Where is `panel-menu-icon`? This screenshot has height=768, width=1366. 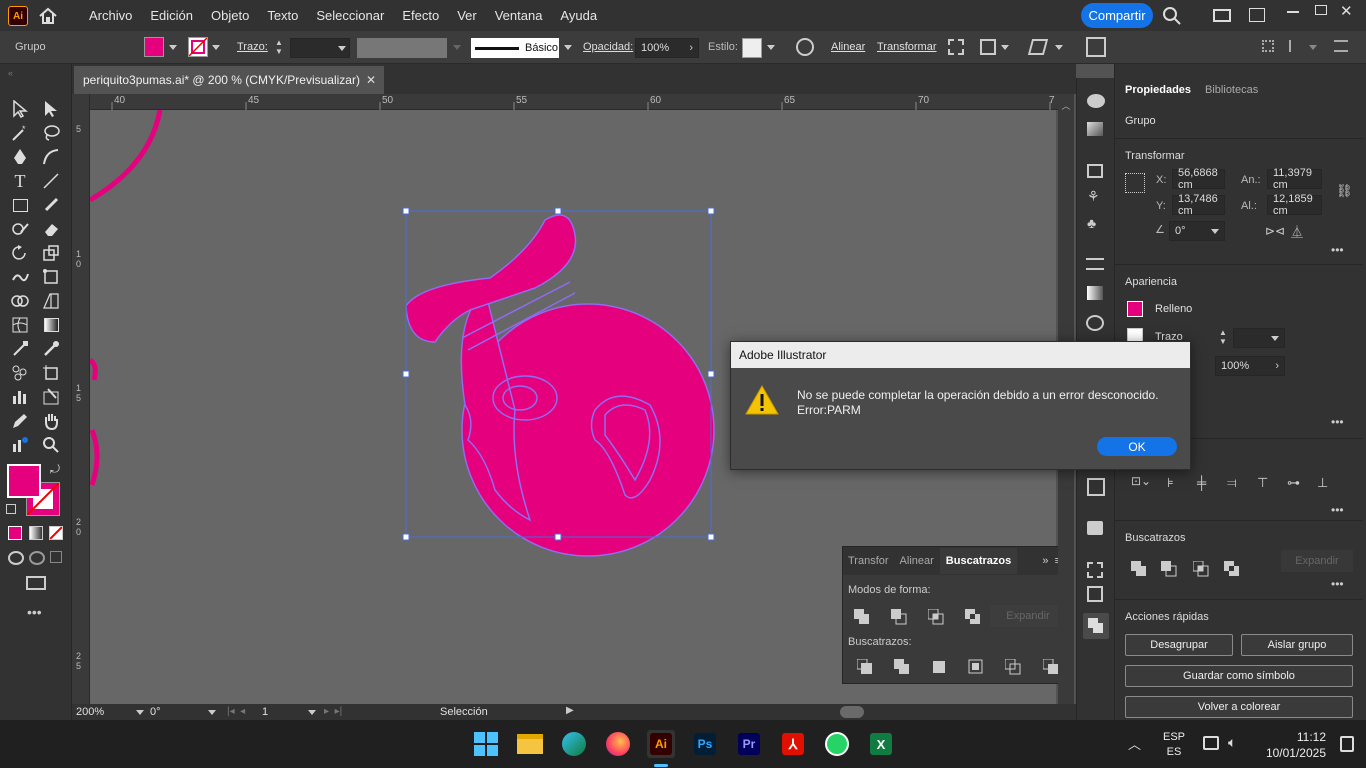
panel-menu-icon is located at coordinates (1341, 46).